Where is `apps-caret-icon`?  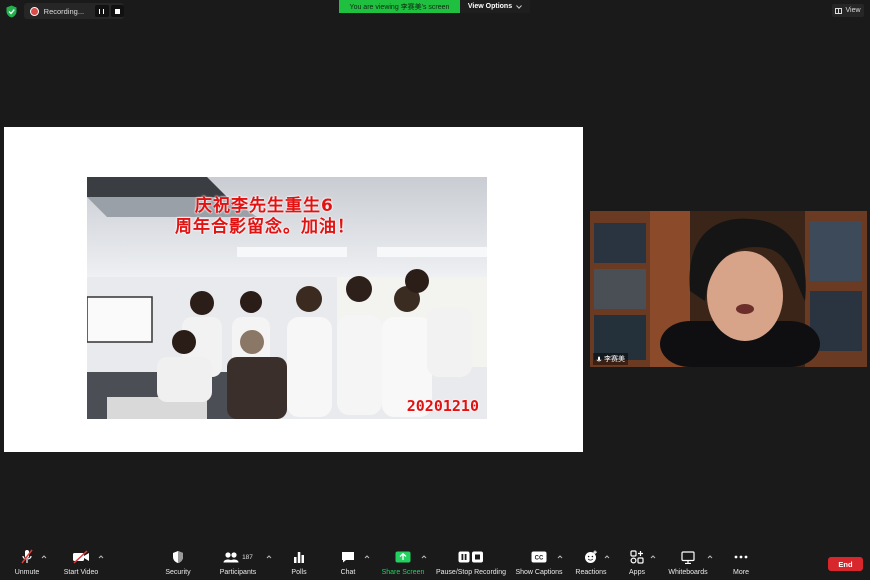 apps-caret-icon is located at coordinates (653, 557).